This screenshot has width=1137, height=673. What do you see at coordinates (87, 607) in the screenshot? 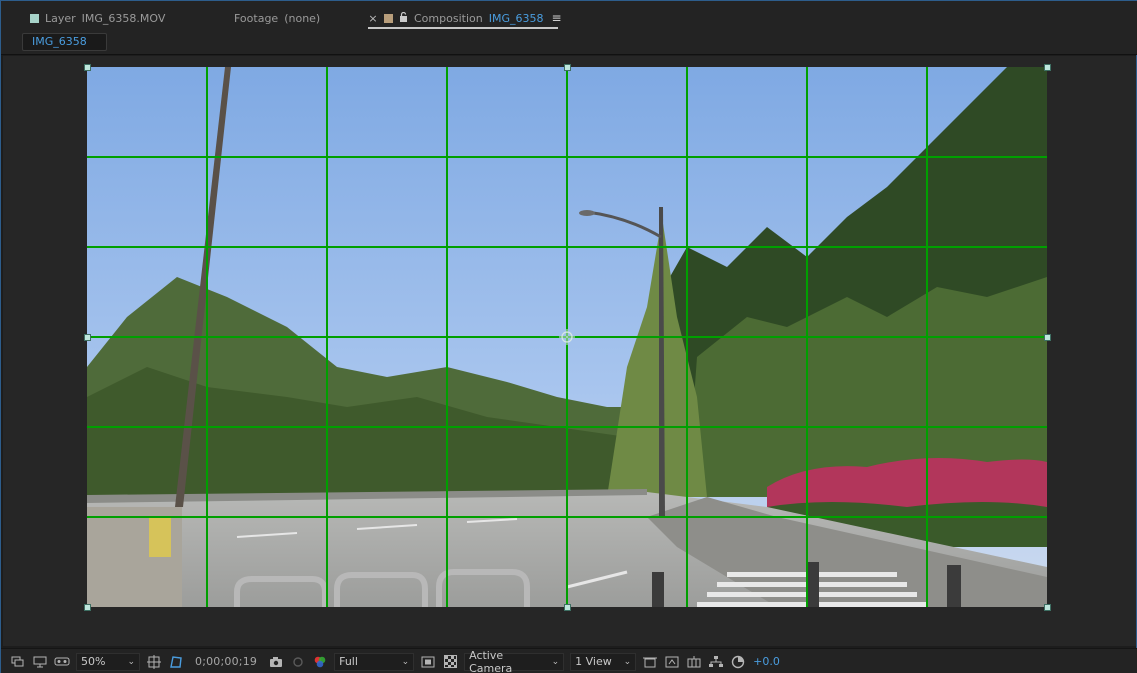
I see `layer-handle-bottom-left` at bounding box center [87, 607].